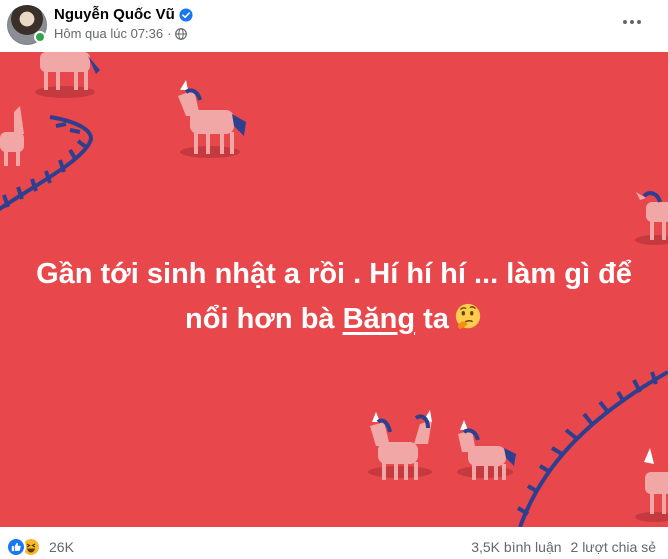 The height and width of the screenshot is (559, 668). Describe the element at coordinates (379, 319) in the screenshot. I see `mention-link: Băng` at that location.